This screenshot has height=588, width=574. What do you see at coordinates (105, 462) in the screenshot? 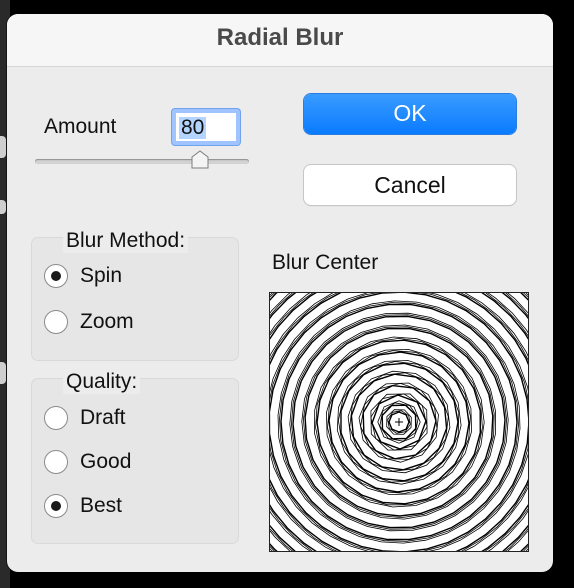
I see `radio-label: Good` at bounding box center [105, 462].